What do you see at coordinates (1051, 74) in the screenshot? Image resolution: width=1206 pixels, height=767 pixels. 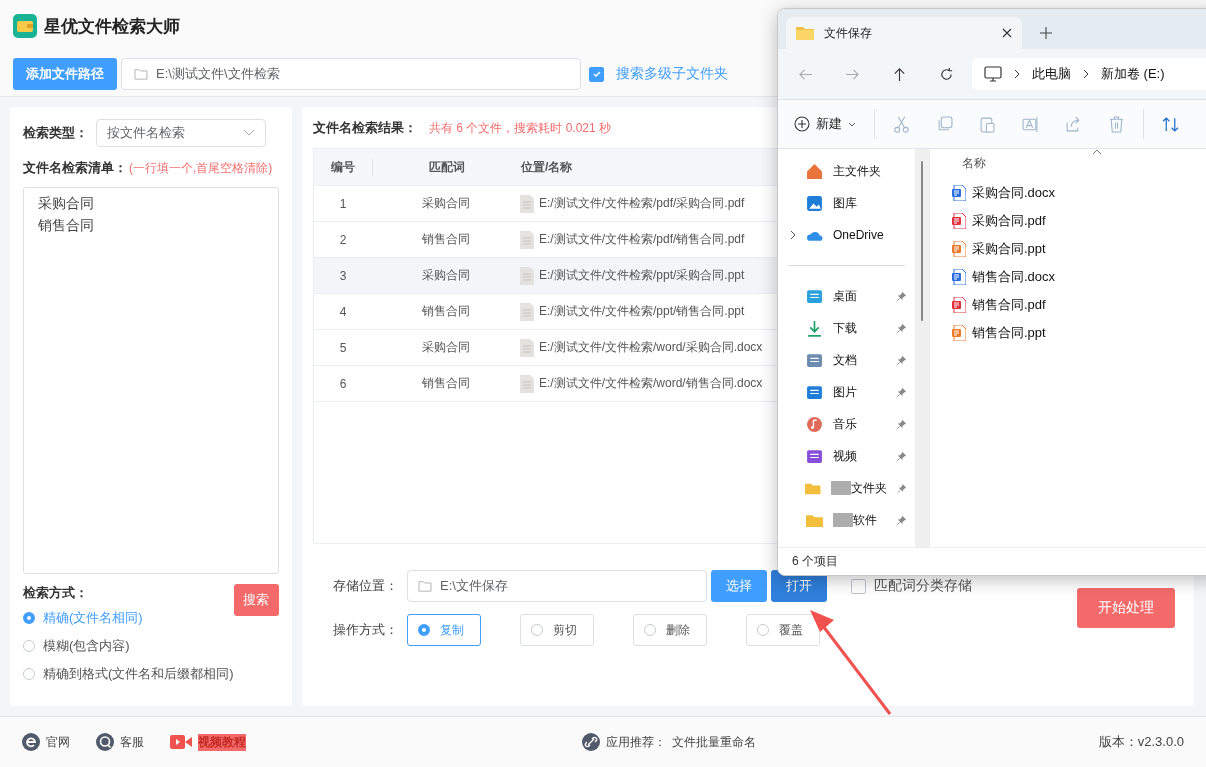 I see `breadcrumb: 此电脑` at bounding box center [1051, 74].